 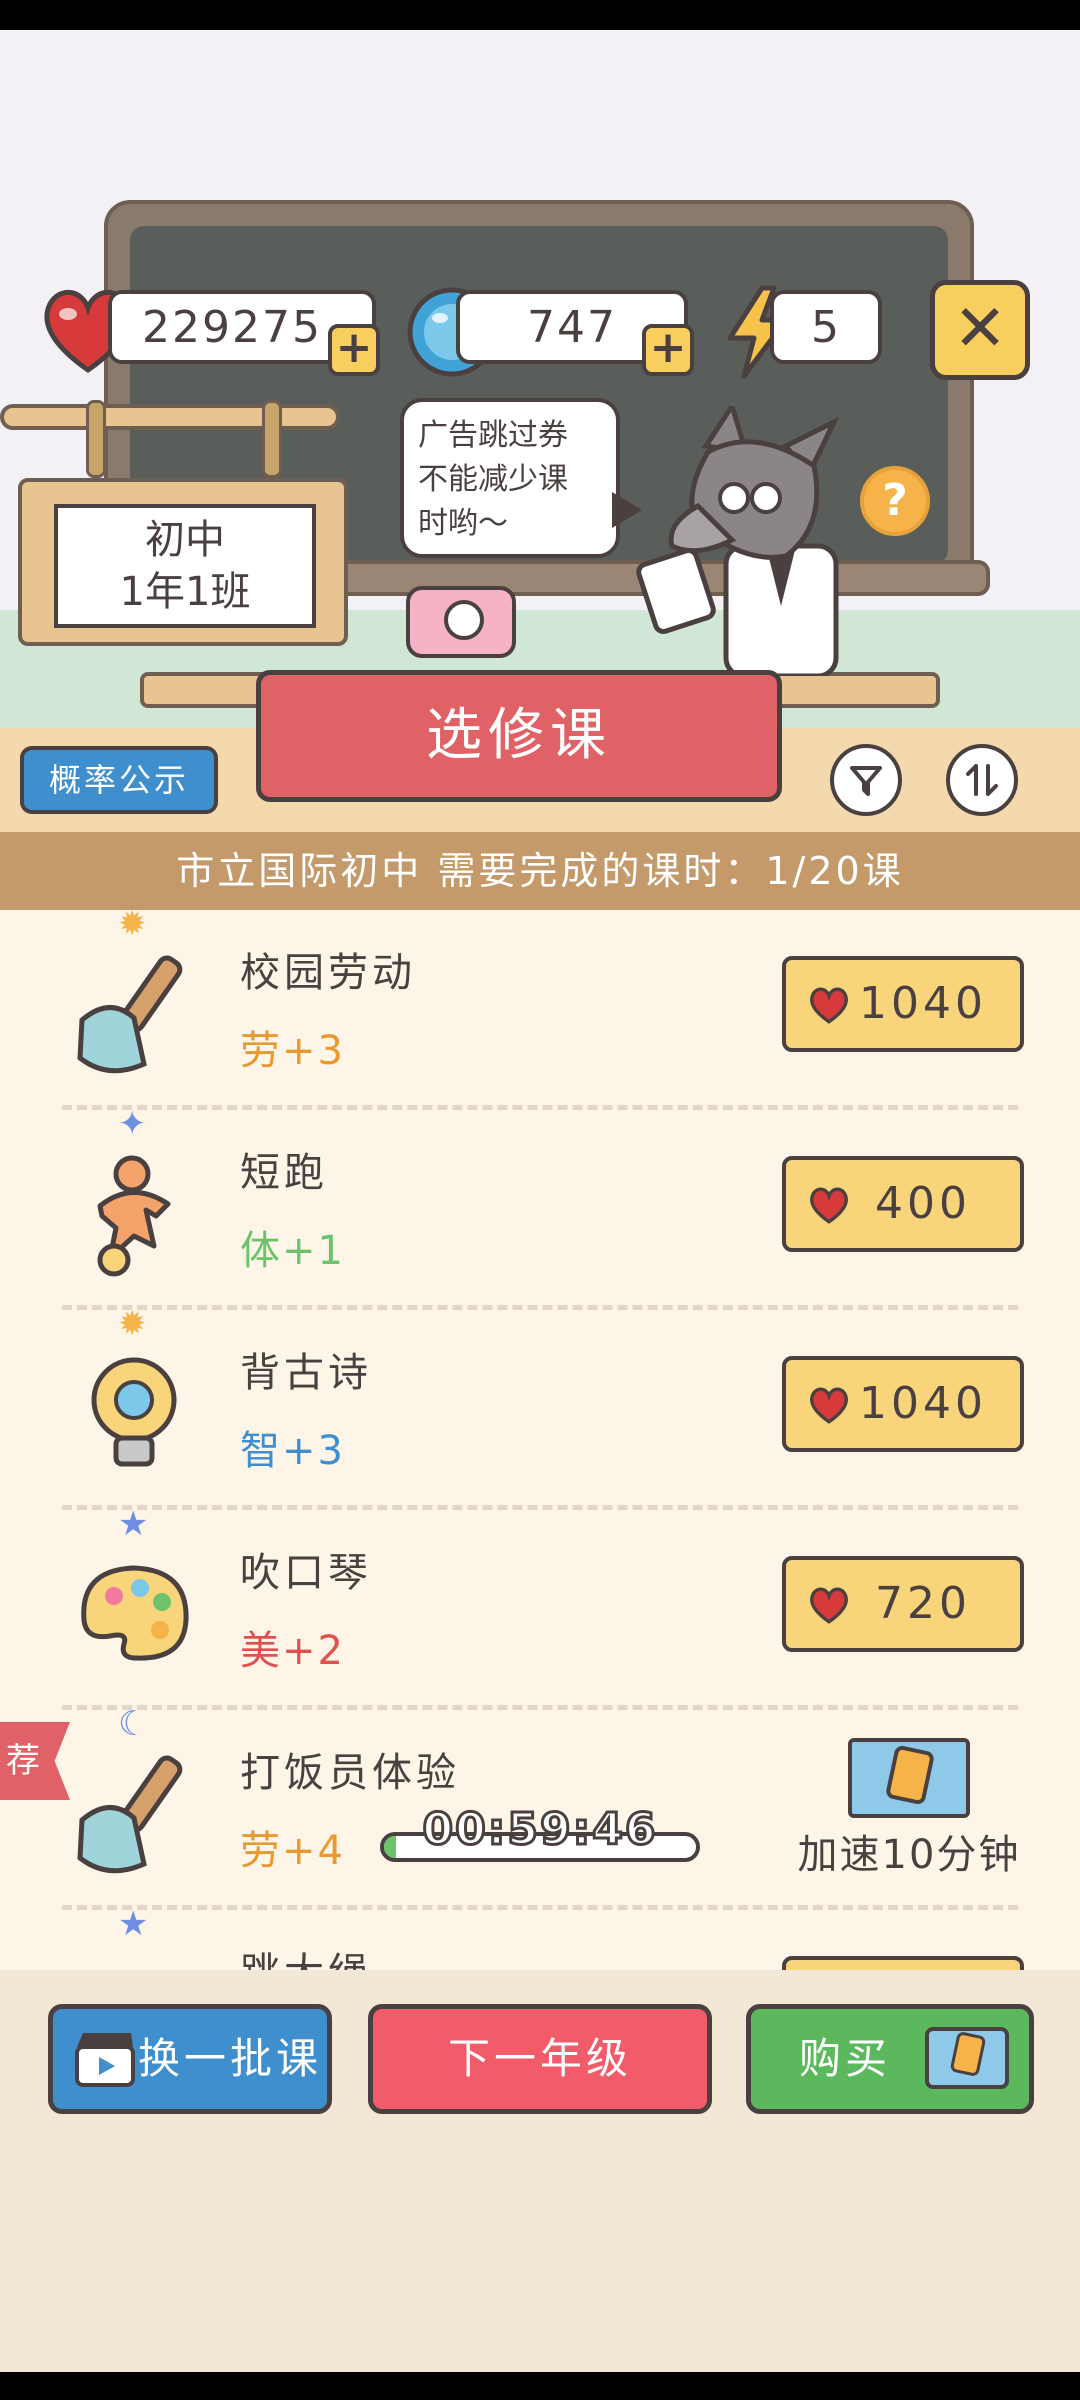 What do you see at coordinates (292, 1451) in the screenshot?
I see `course-stat: 智+3` at bounding box center [292, 1451].